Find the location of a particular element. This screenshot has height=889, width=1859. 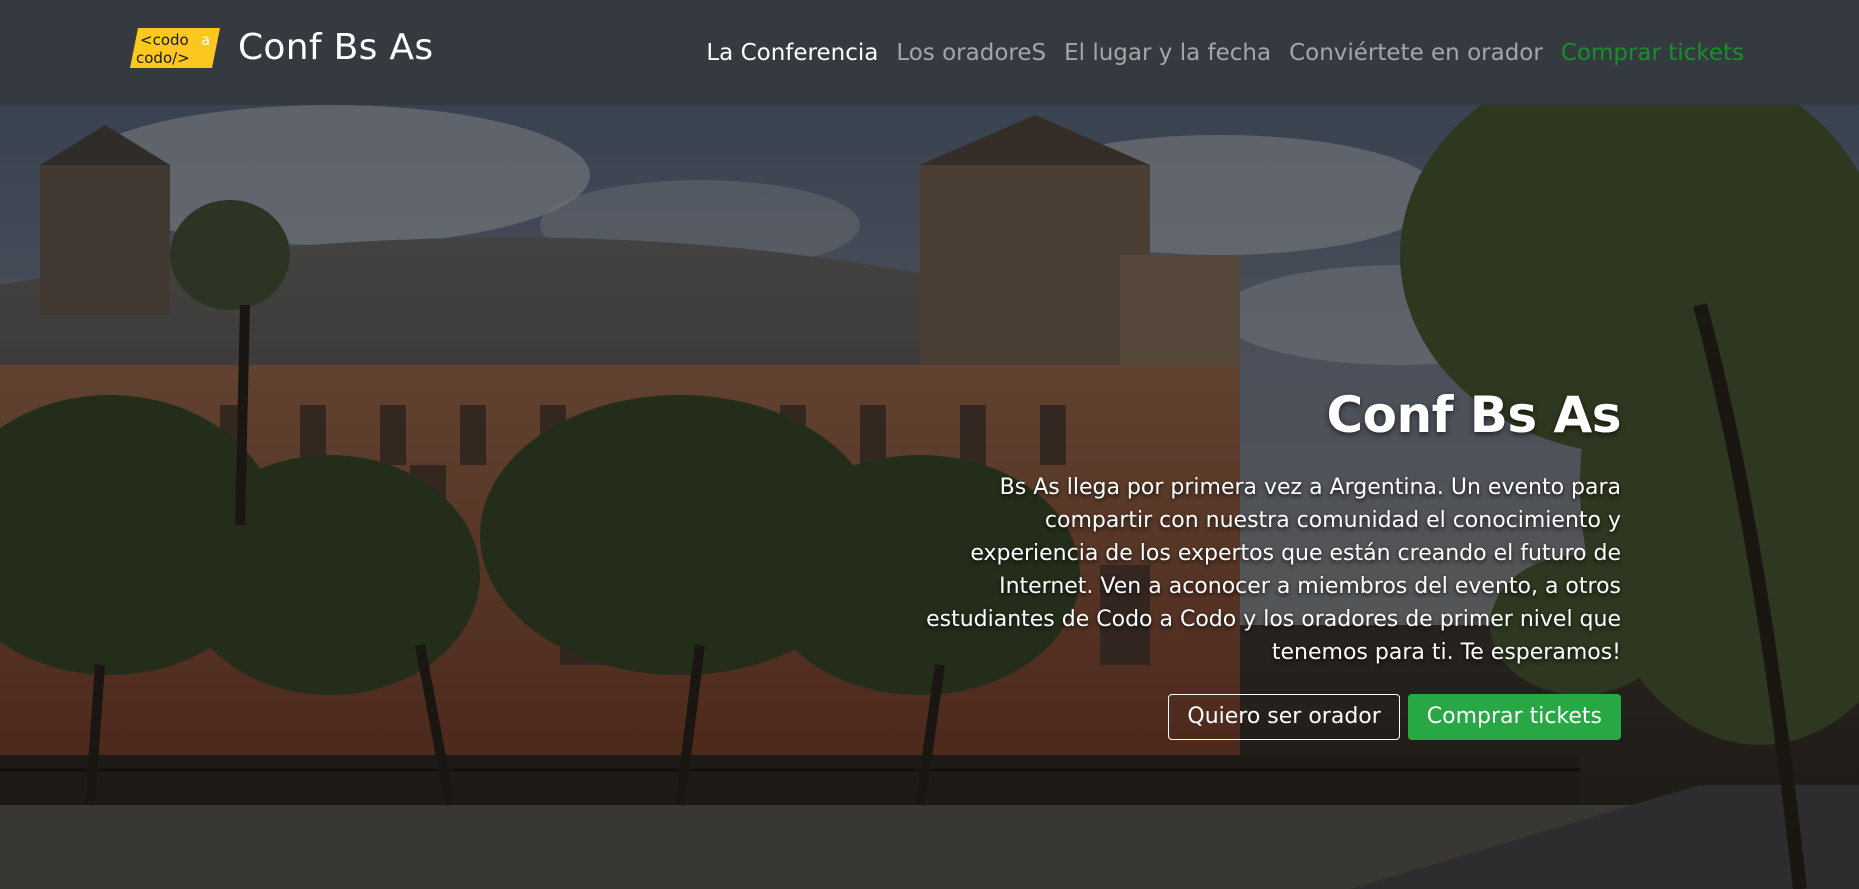

nav-link-los-oradores: Los oradoreS is located at coordinates (971, 53).